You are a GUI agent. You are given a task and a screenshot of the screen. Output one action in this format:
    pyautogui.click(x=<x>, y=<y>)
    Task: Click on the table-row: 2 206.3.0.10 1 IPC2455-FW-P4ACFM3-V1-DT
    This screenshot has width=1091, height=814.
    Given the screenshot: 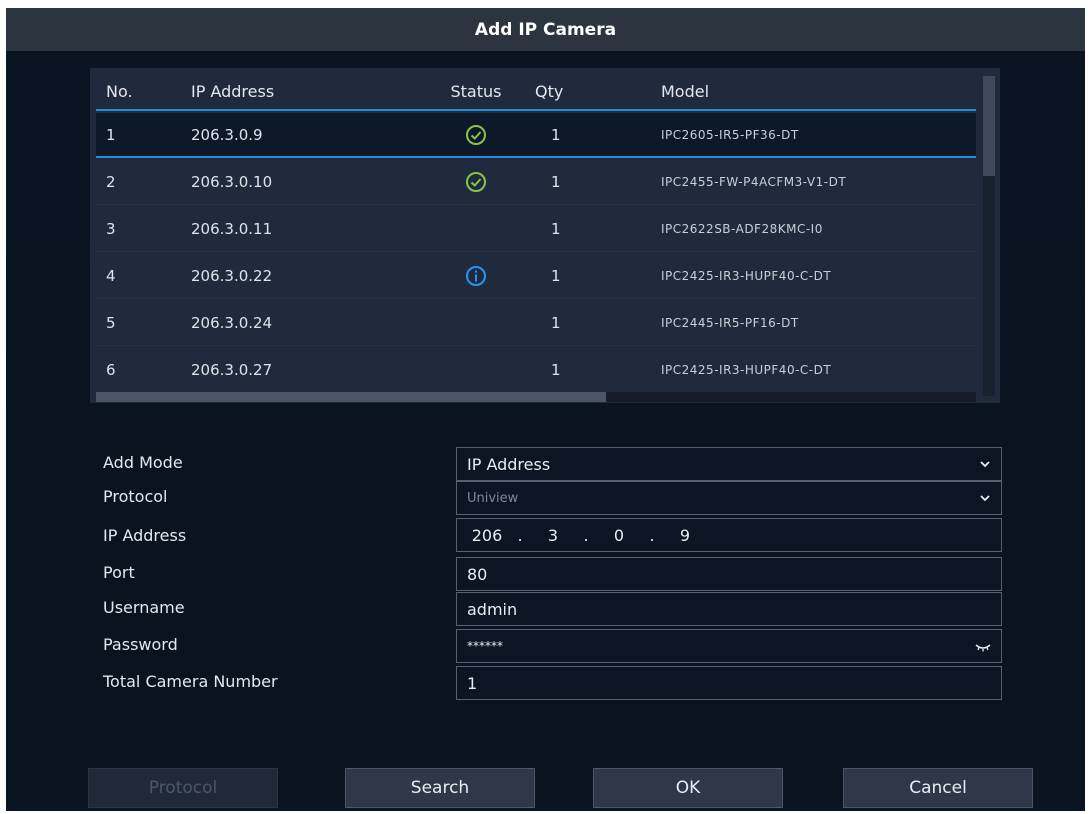 What is the action you would take?
    pyautogui.click(x=536, y=182)
    